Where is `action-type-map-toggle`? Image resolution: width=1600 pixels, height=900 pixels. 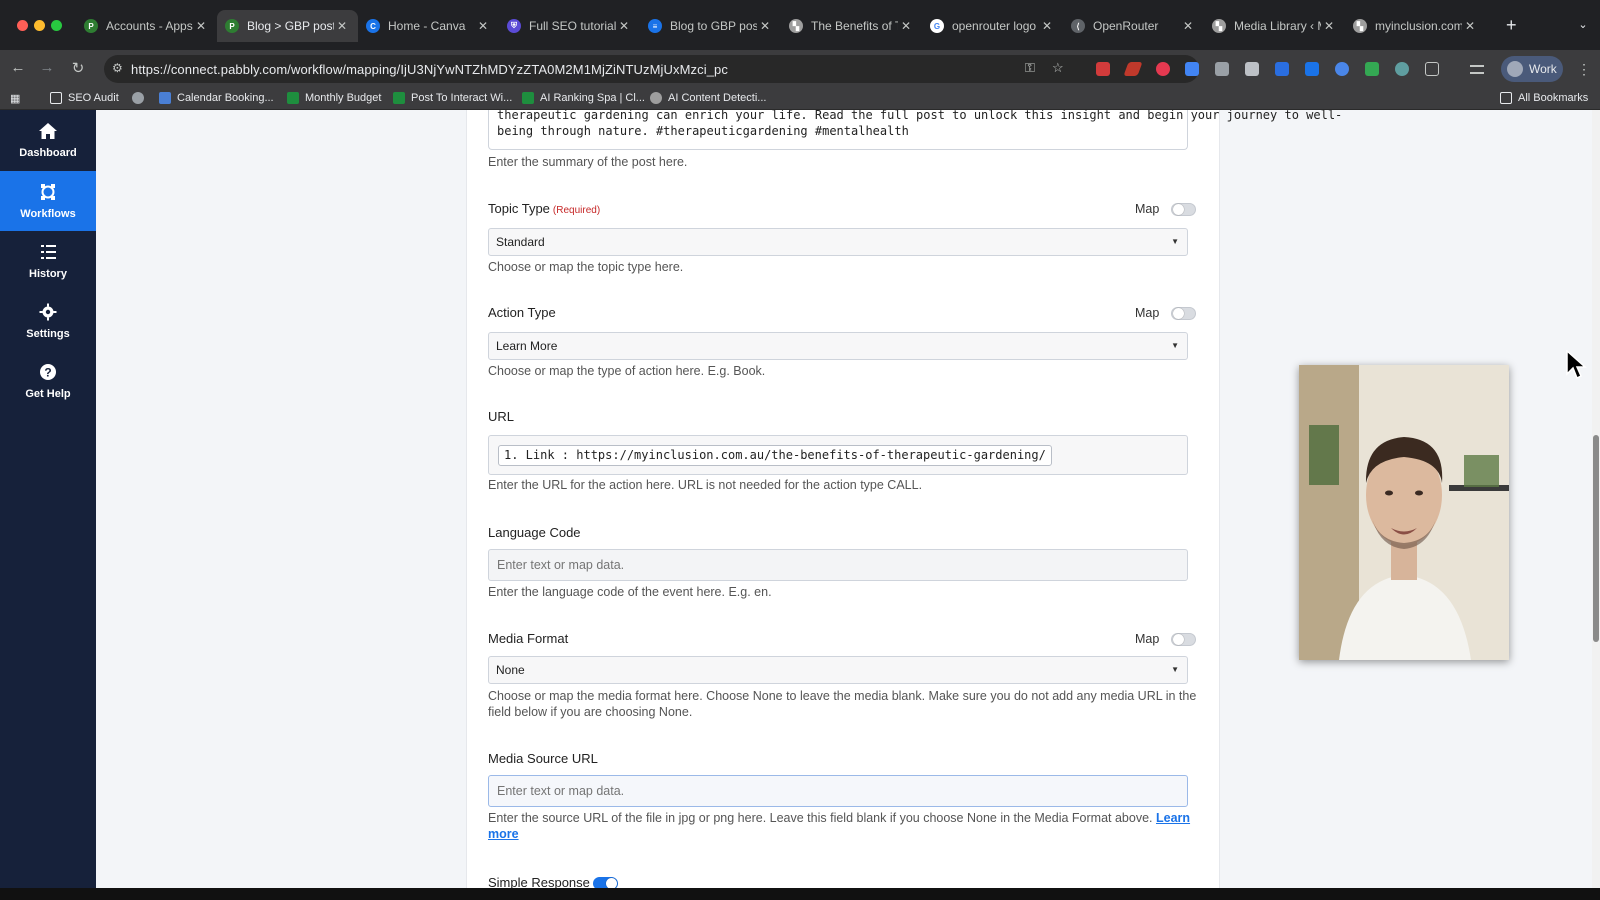
action-type-map-toggle is located at coordinates (1183, 313).